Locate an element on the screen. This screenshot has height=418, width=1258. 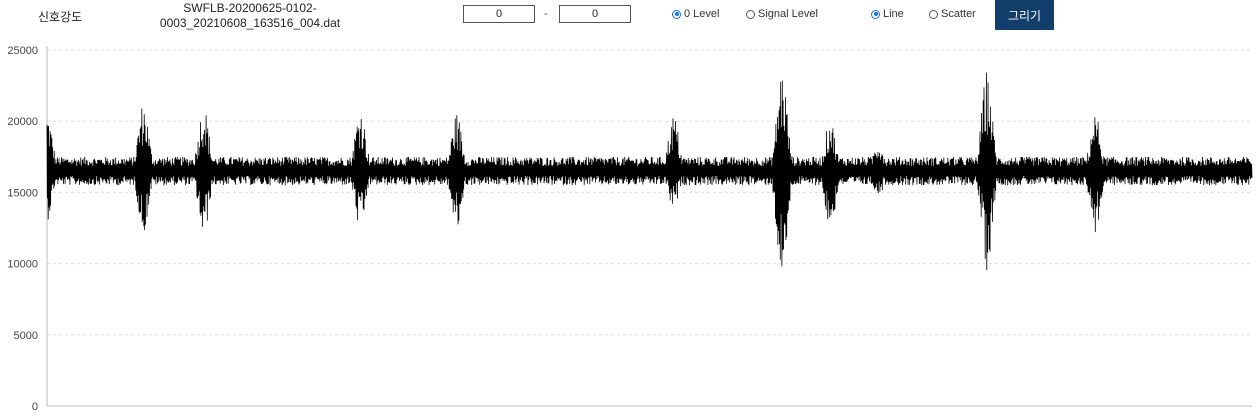
plot-scatter-label: Scatter is located at coordinates (958, 14).